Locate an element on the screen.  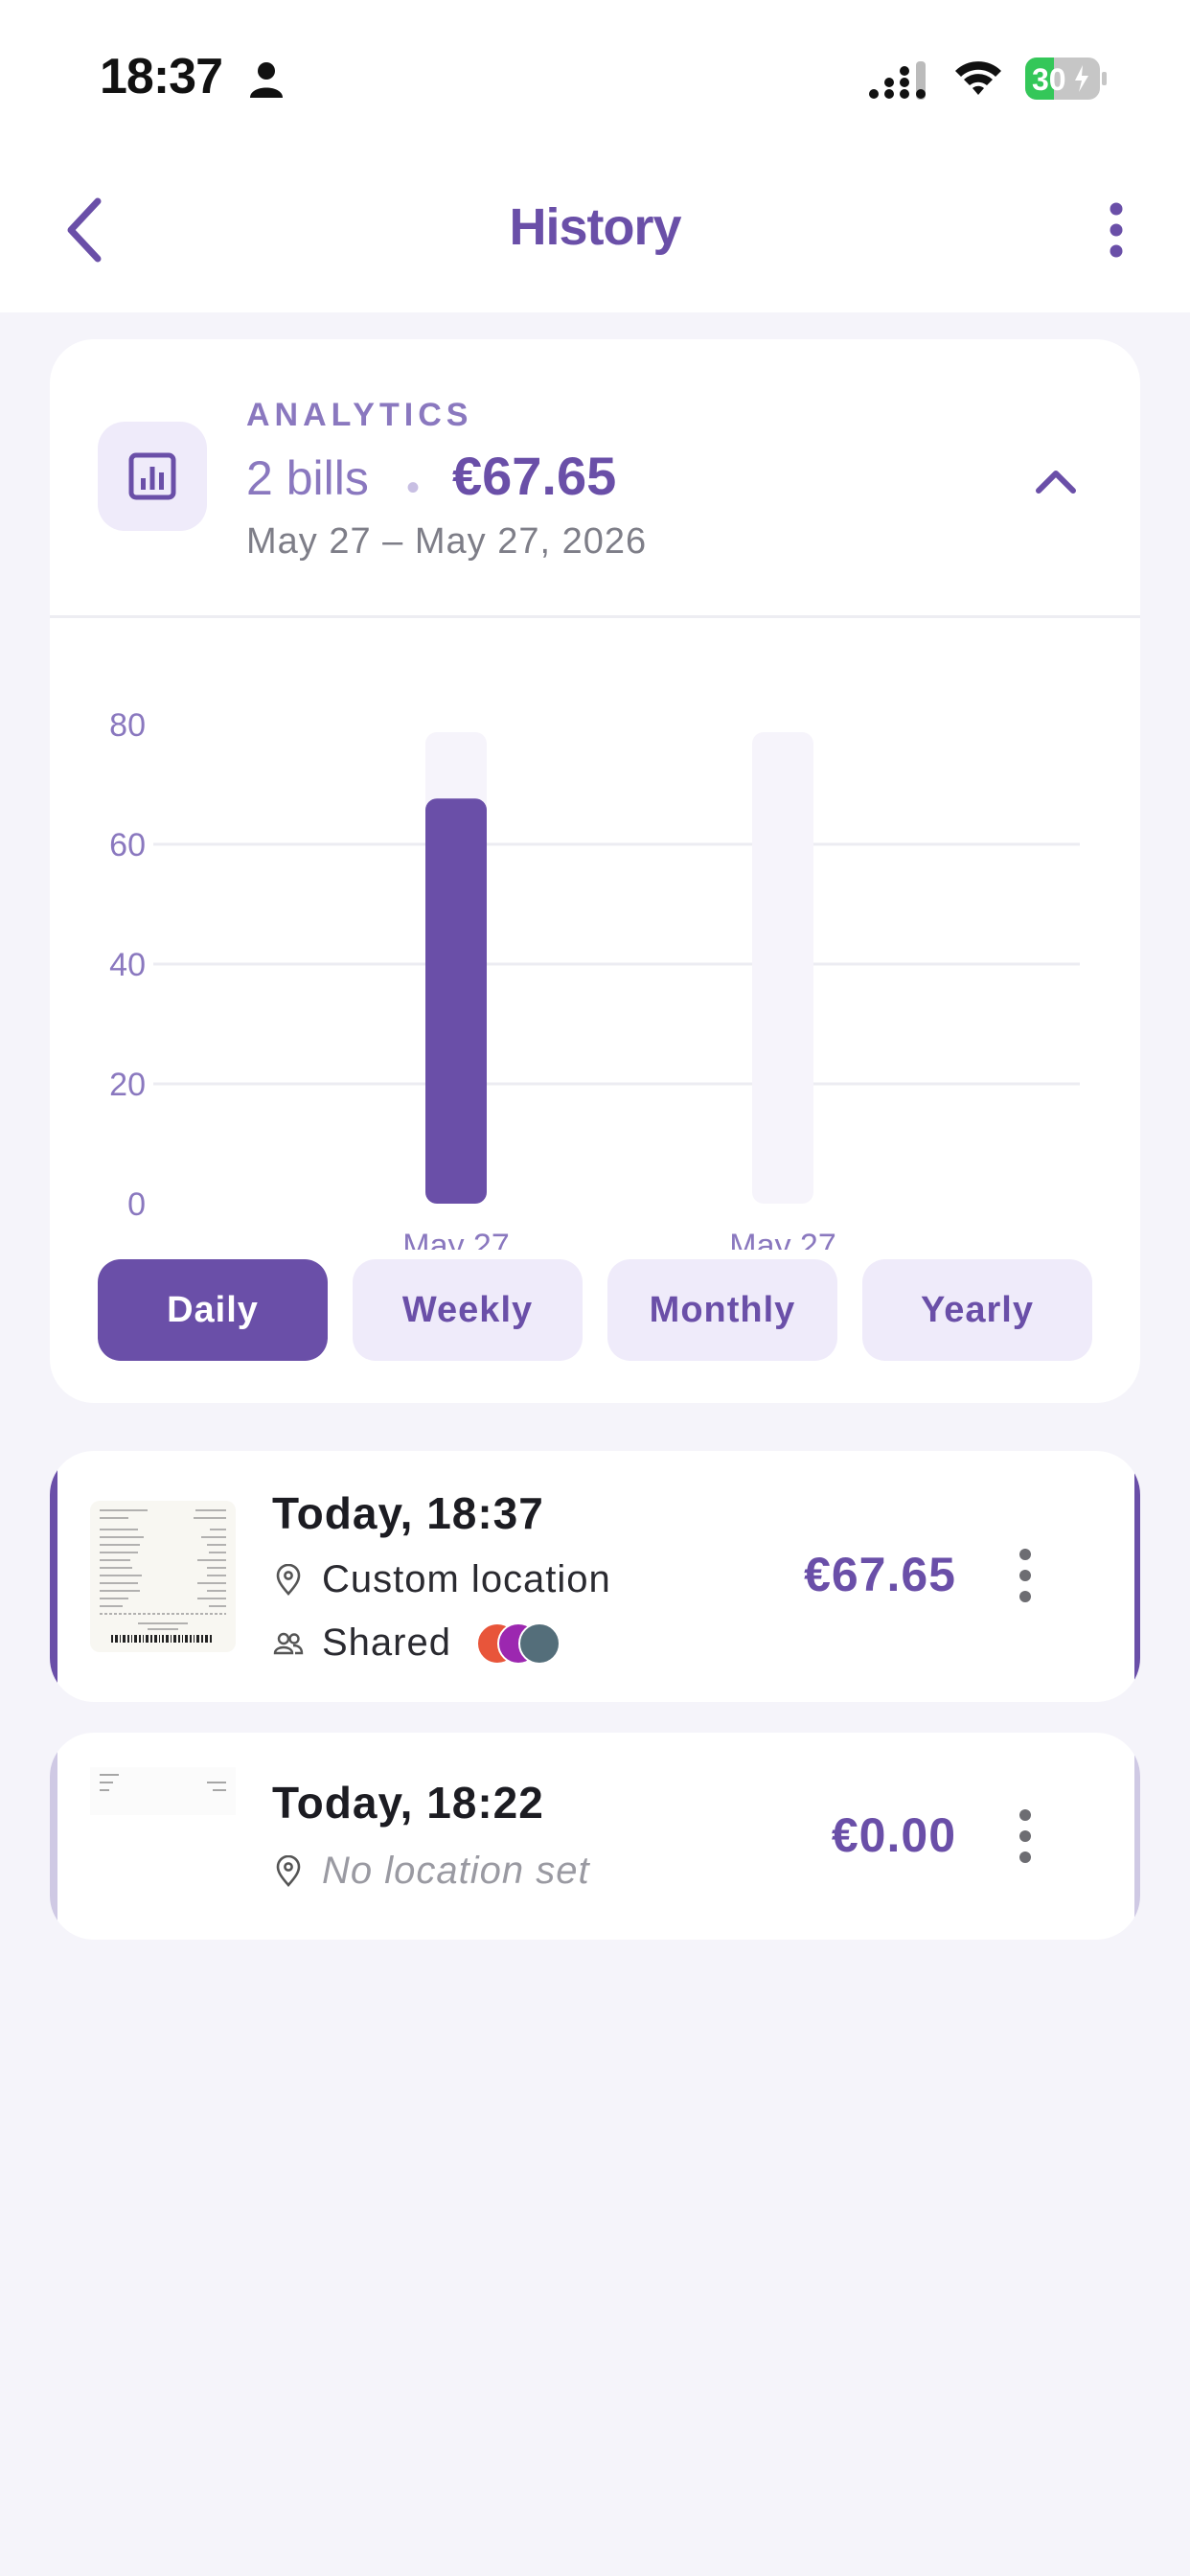
status-time: 18:37 is located at coordinates (162, 76).